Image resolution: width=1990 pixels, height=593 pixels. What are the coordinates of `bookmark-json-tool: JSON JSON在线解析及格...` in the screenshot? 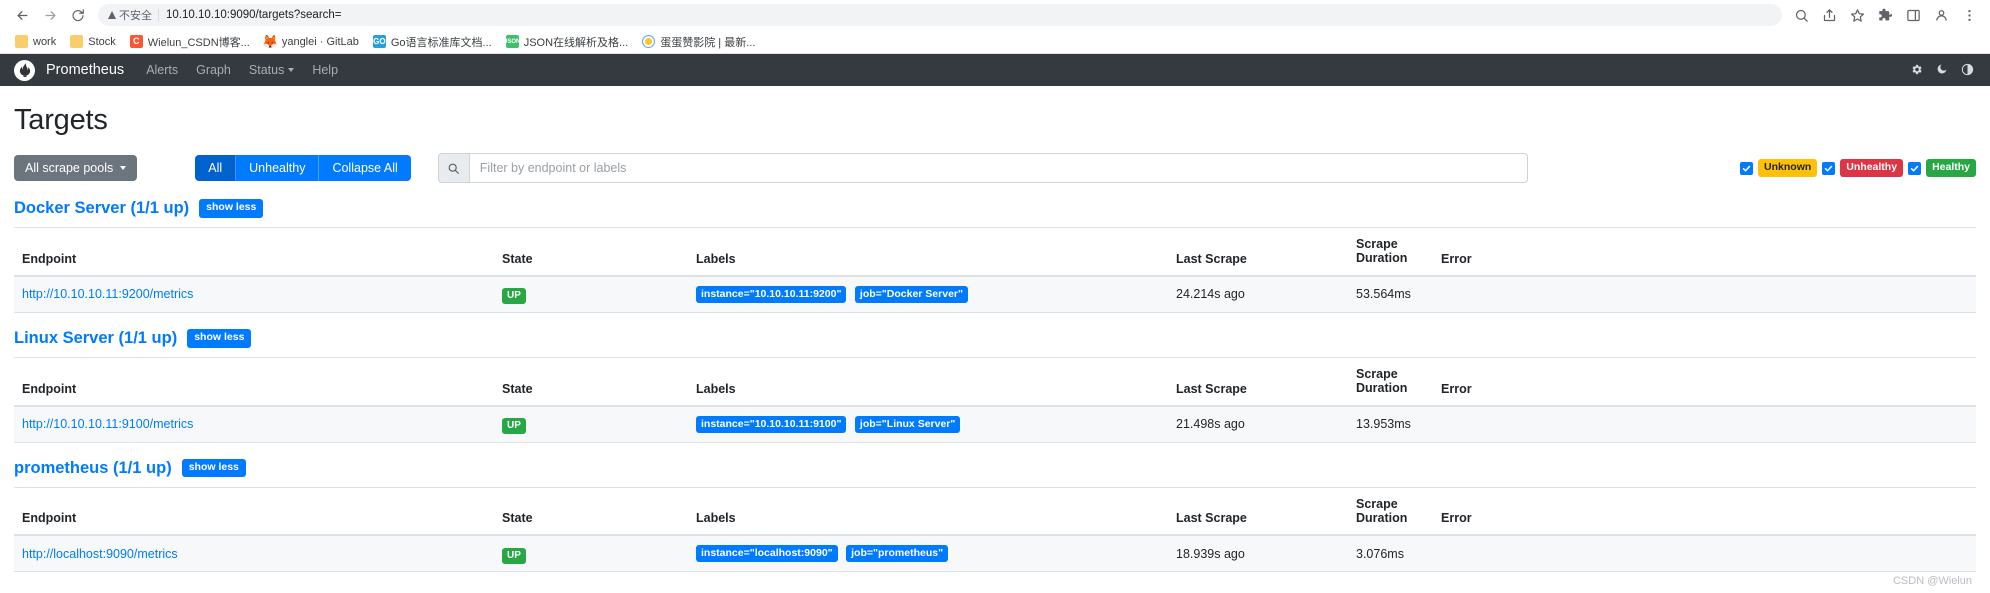 It's located at (567, 42).